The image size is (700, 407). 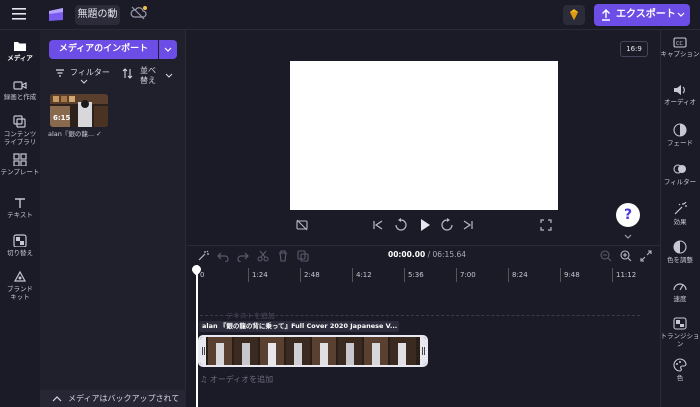 What do you see at coordinates (223, 256) in the screenshot?
I see `undo-icon` at bounding box center [223, 256].